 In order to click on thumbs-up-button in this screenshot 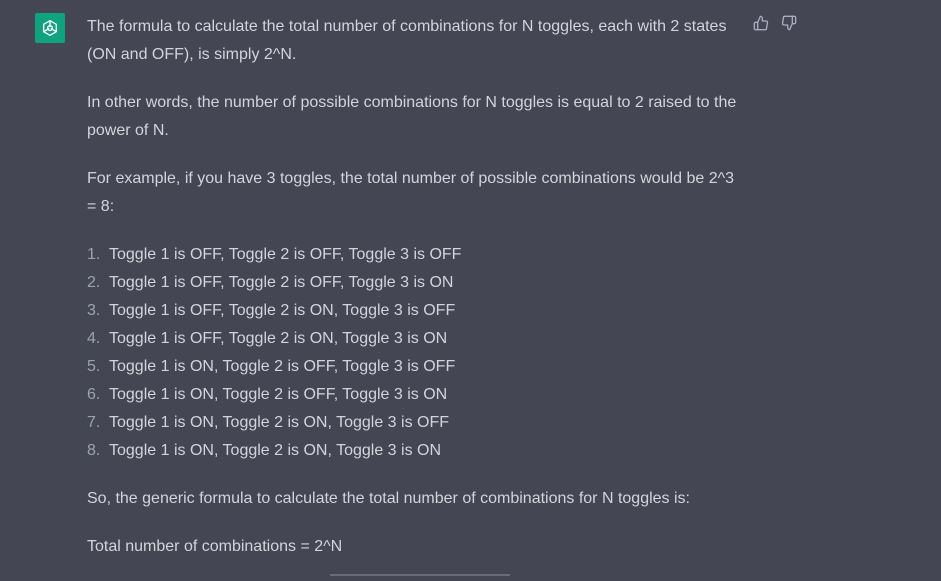, I will do `click(761, 23)`.